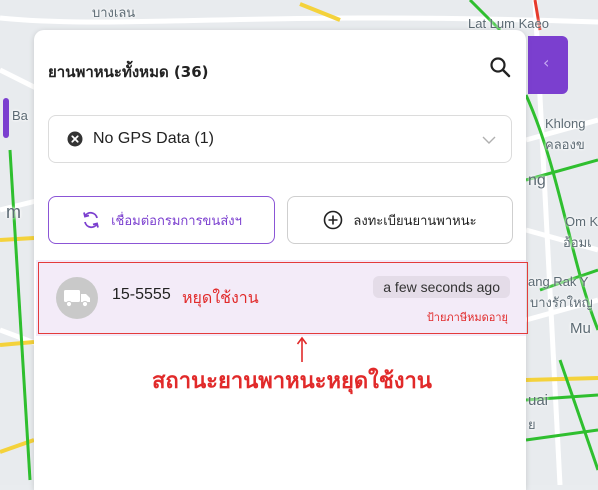  I want to click on map-label: Ba, so click(20, 115).